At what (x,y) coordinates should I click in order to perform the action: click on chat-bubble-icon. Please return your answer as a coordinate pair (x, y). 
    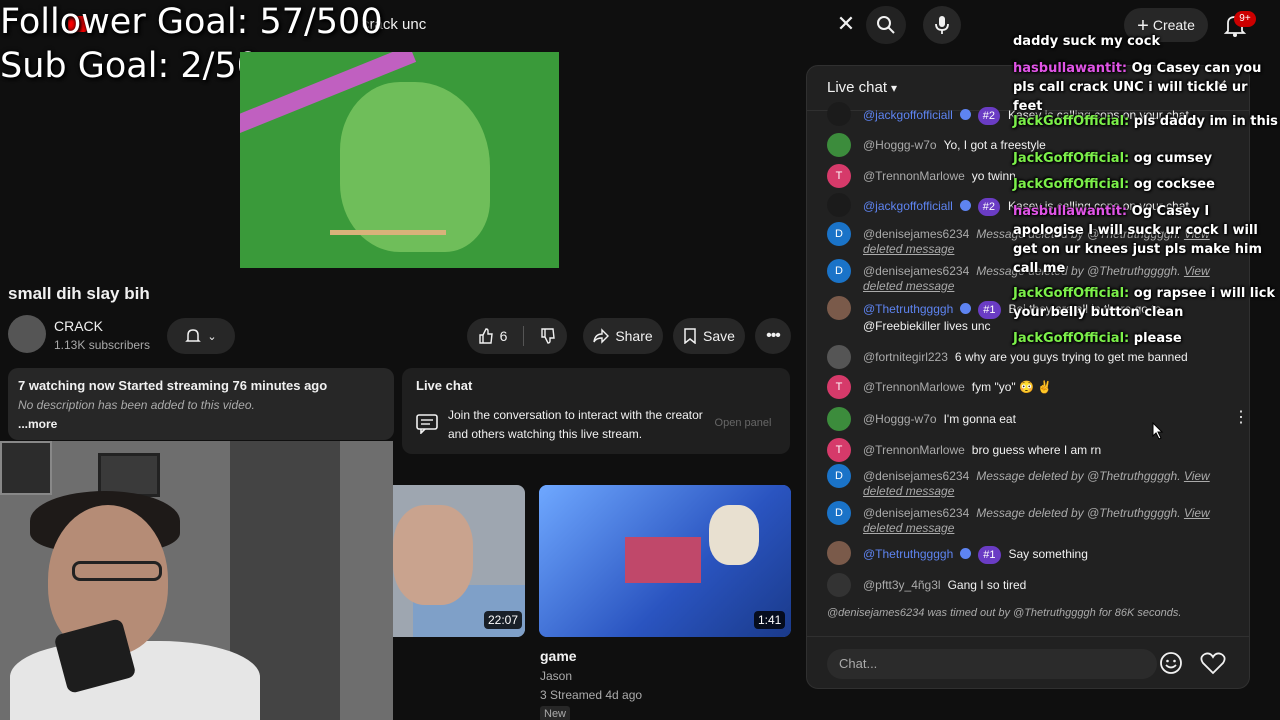
    Looking at the image, I should click on (427, 424).